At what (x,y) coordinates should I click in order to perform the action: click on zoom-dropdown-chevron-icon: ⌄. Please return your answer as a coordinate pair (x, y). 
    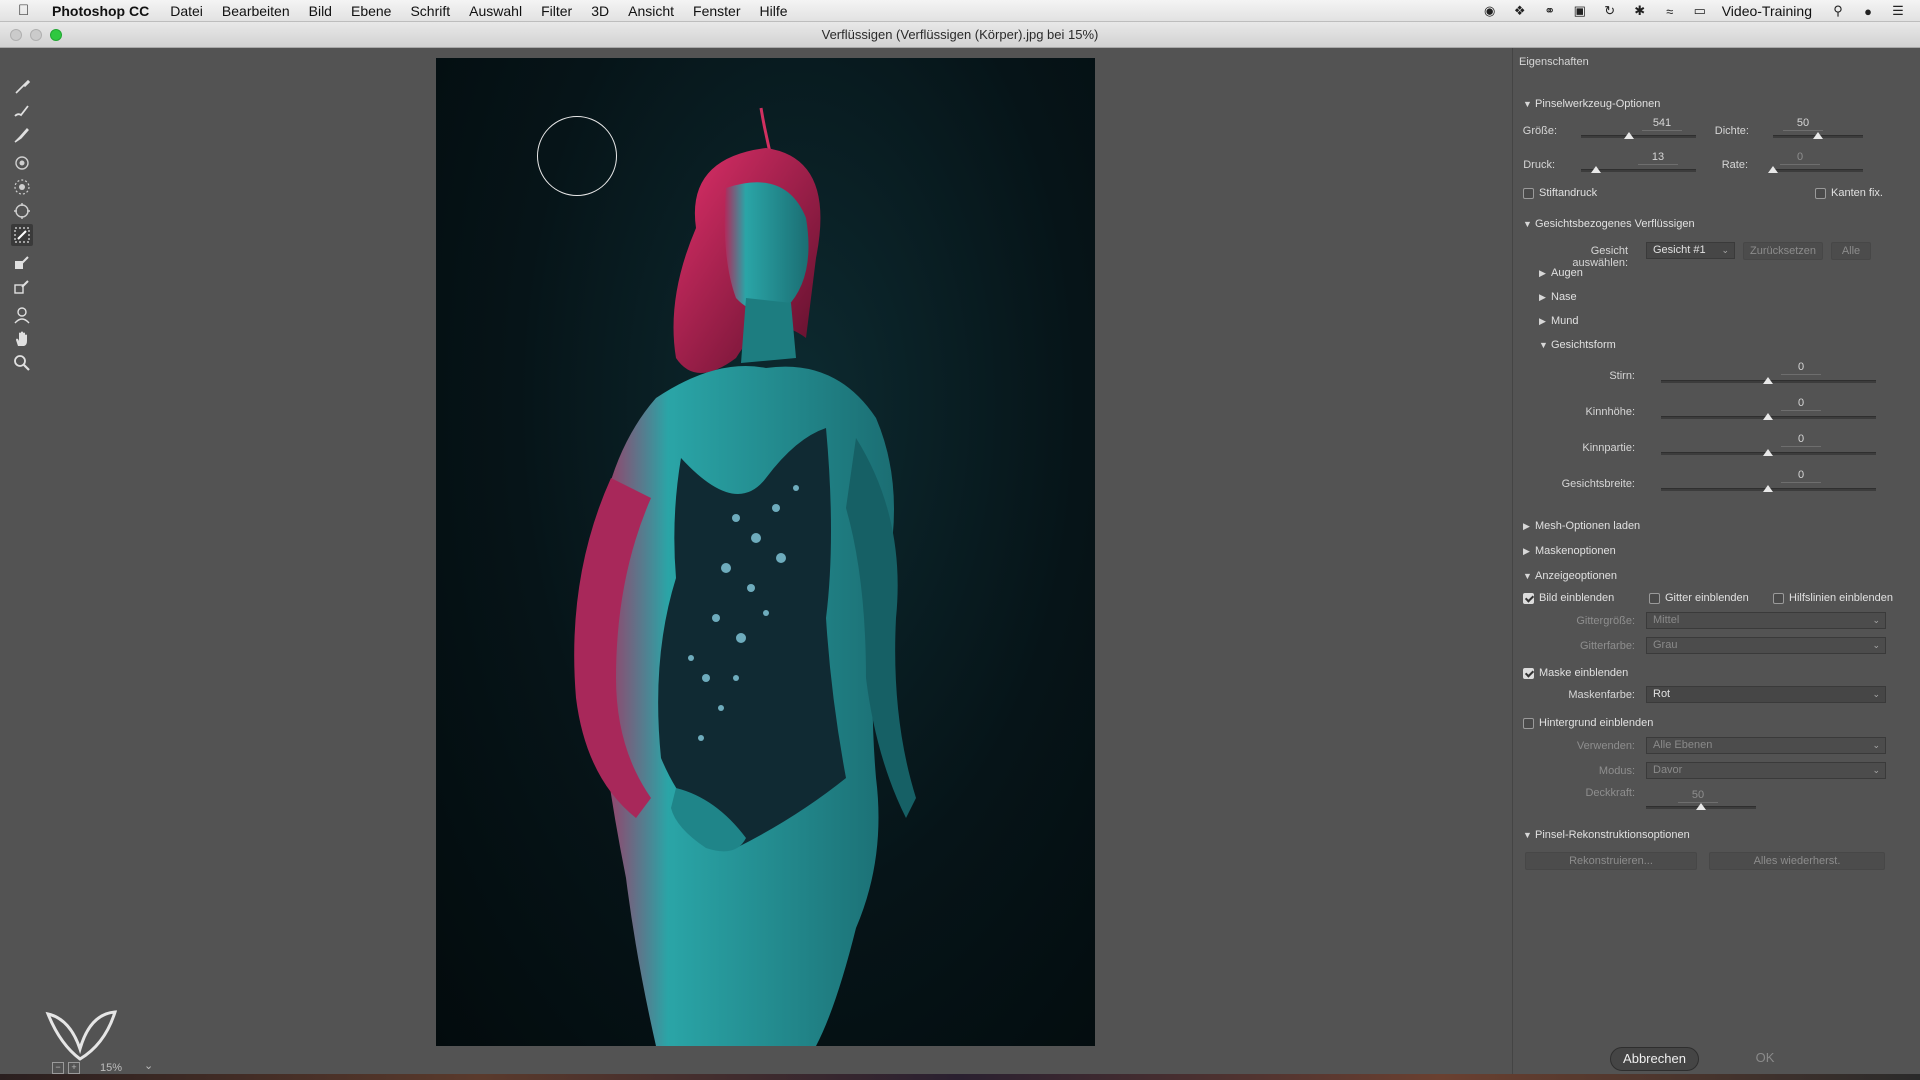
    Looking at the image, I should click on (148, 1065).